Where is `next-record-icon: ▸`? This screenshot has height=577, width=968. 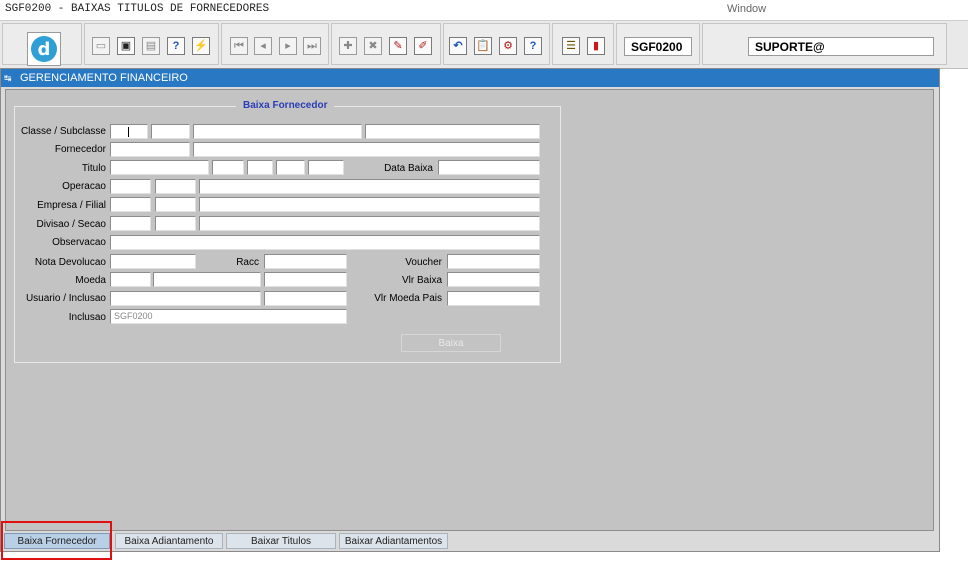
next-record-icon: ▸ is located at coordinates (288, 46).